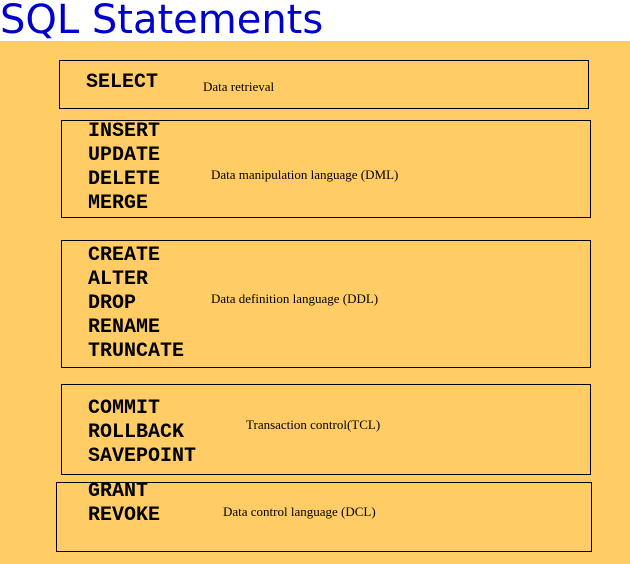 This screenshot has width=630, height=564. I want to click on keyword-drop: DROP, so click(112, 303).